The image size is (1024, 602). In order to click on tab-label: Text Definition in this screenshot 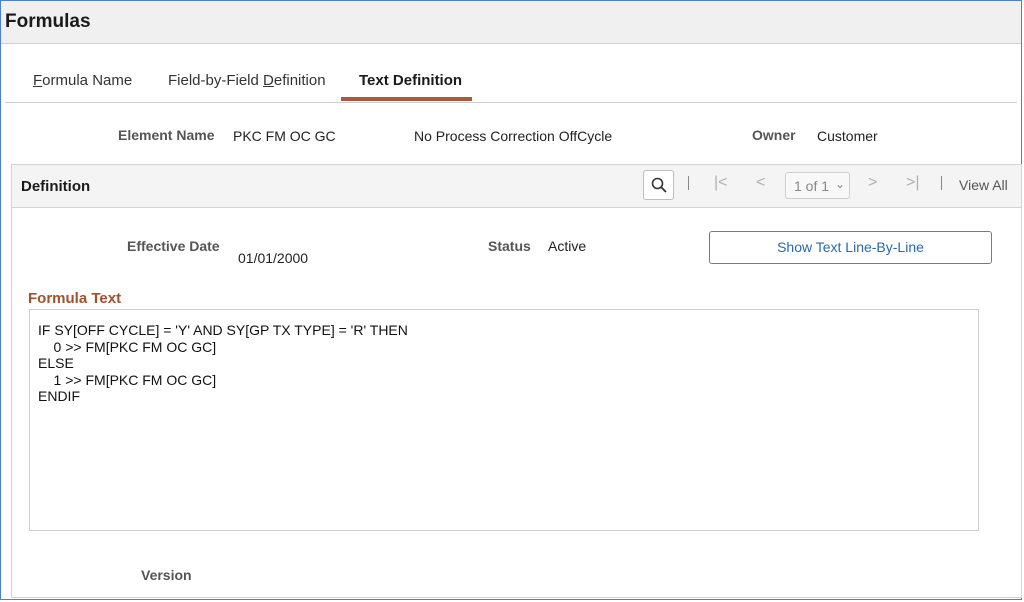, I will do `click(411, 80)`.